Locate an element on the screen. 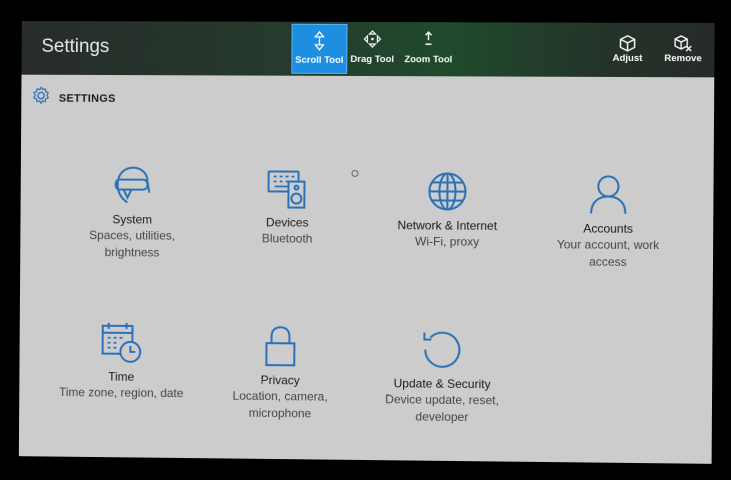 This screenshot has width=731, height=480. tile-privacy: Privacy Location, camera, microphone is located at coordinates (280, 372).